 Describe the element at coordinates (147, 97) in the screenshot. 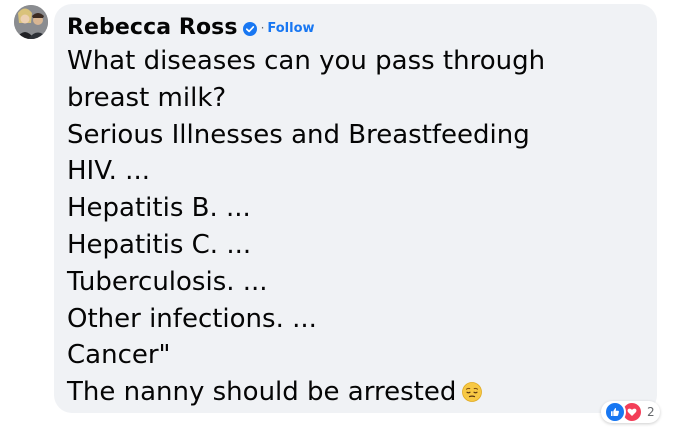

I see `comment-line: breast milk?` at that location.